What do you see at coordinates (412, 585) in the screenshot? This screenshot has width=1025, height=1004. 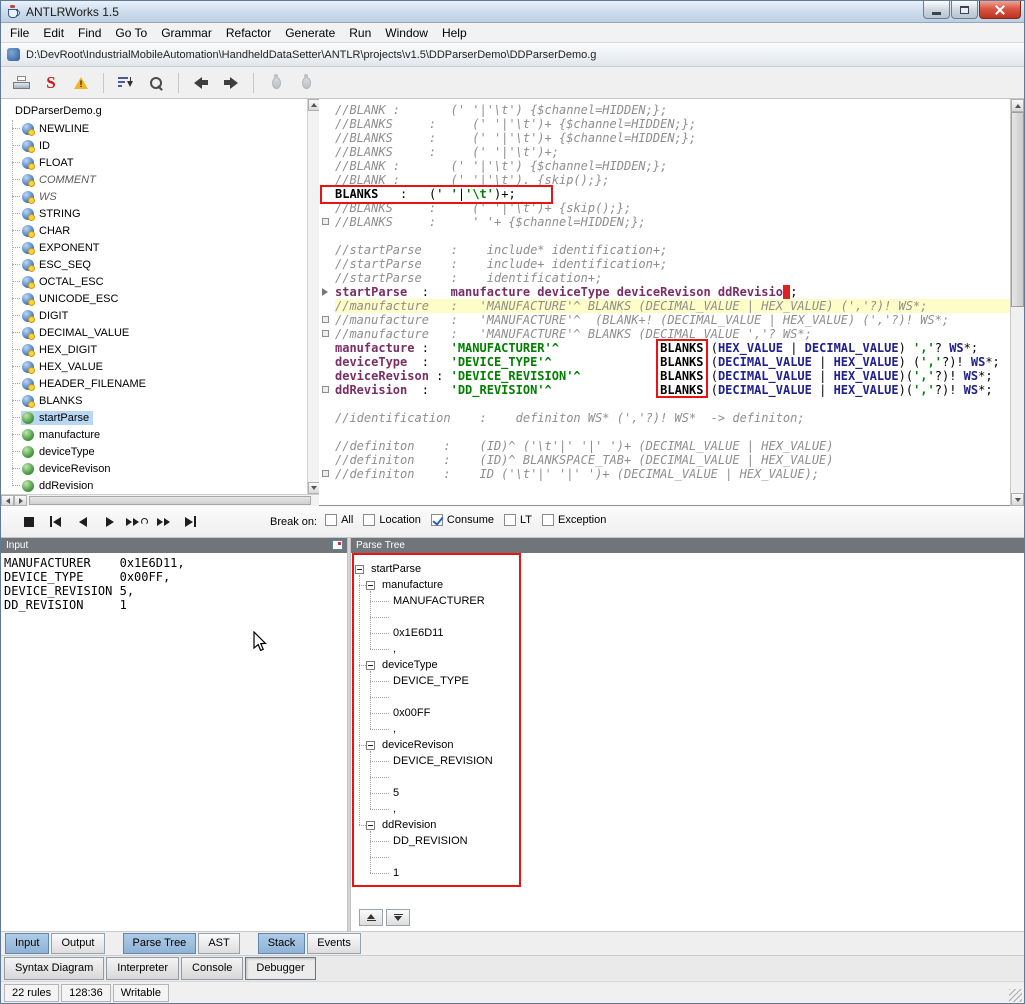 I see `parse-tree-node-manufacture: manufacture` at bounding box center [412, 585].